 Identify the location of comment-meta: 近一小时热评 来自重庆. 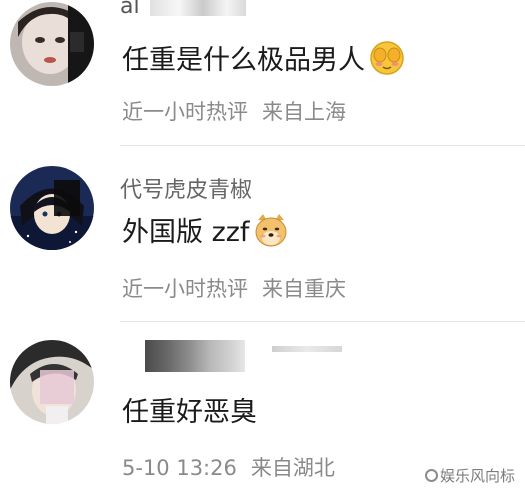
(234, 288).